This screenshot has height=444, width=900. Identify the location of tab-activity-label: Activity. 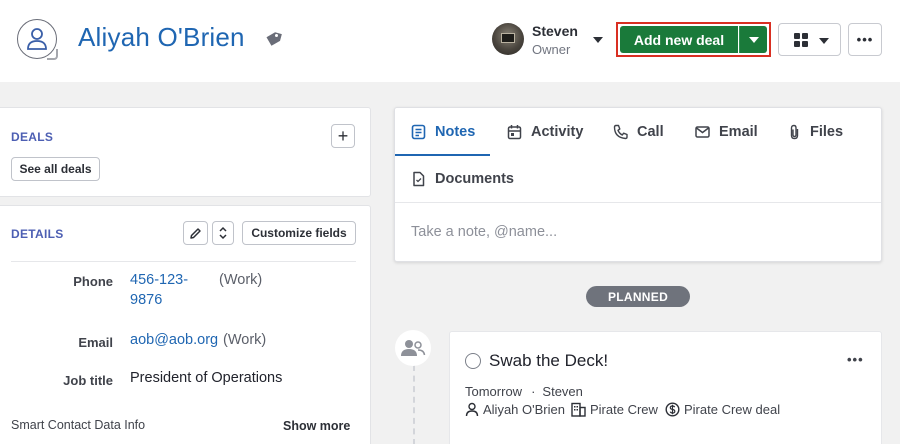
(557, 132).